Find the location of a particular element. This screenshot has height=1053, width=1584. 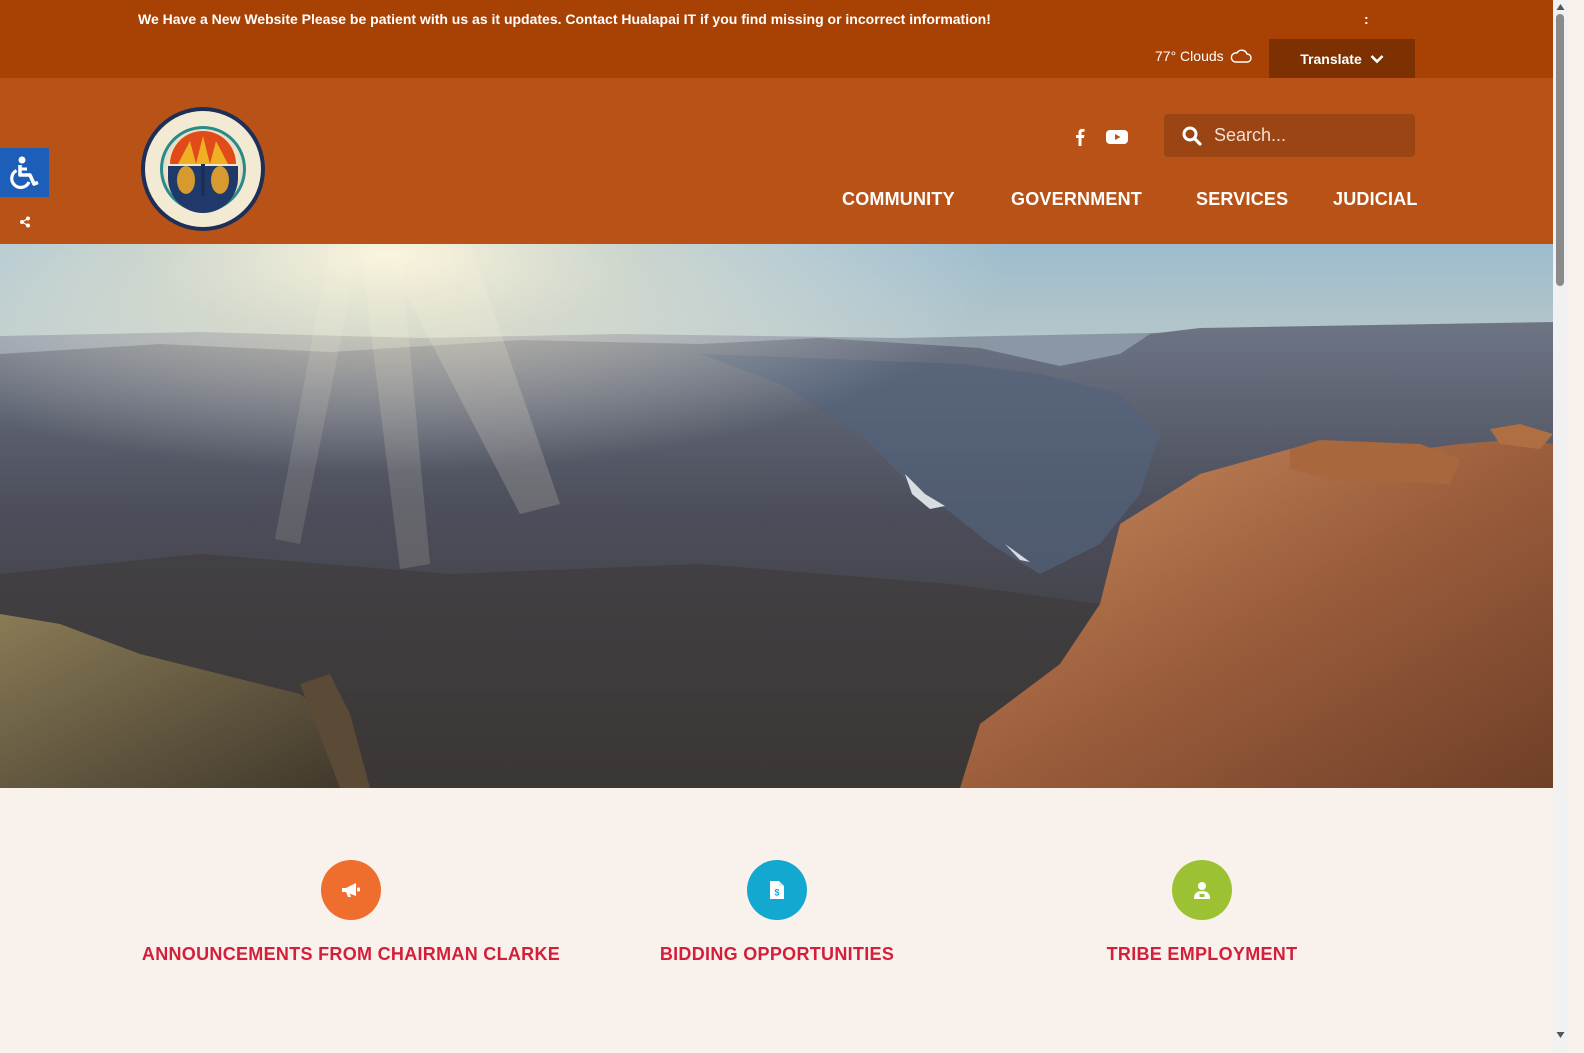

chevron-down-icon is located at coordinates (1377, 58).